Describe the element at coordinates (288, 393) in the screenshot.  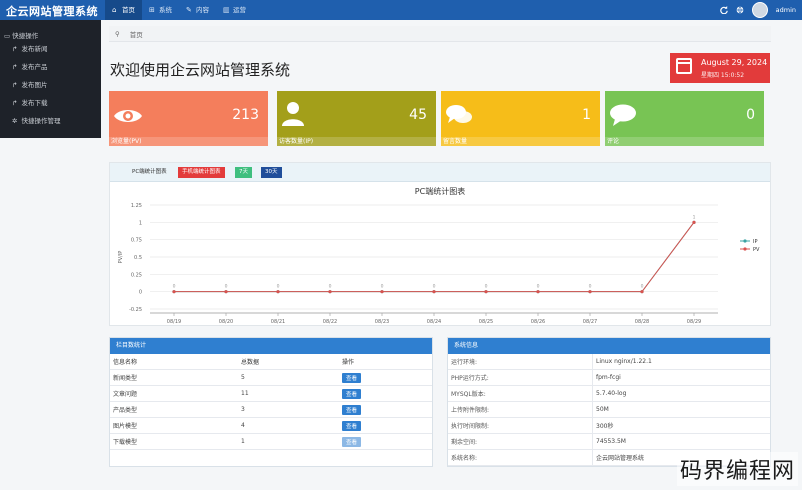
I see `row-count: 11` at that location.